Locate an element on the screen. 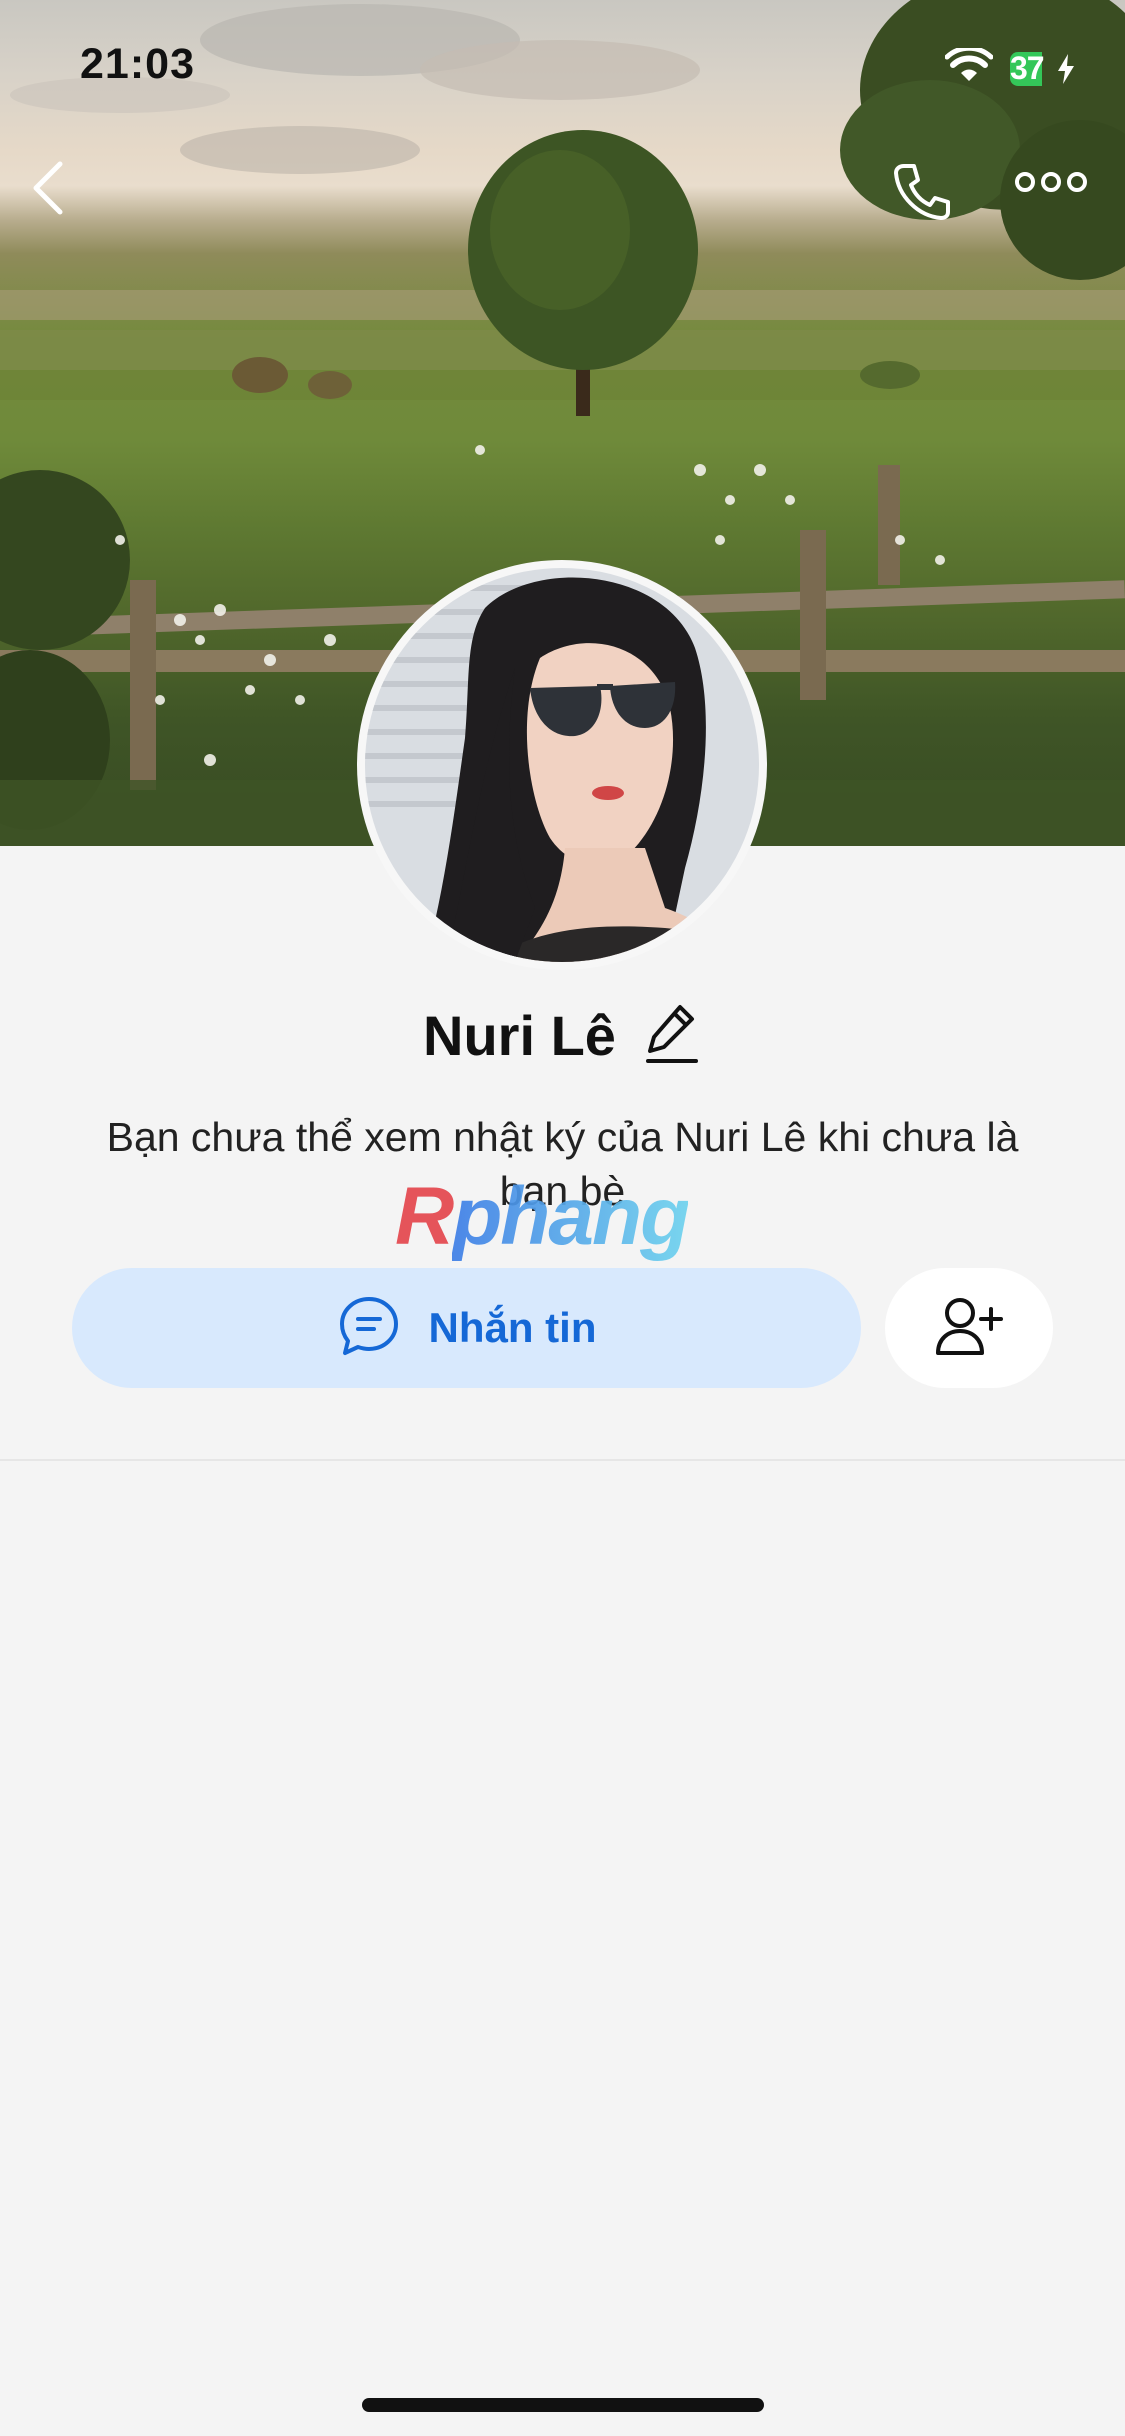  profile-name-row: Nuri Lê is located at coordinates (562, 1035).